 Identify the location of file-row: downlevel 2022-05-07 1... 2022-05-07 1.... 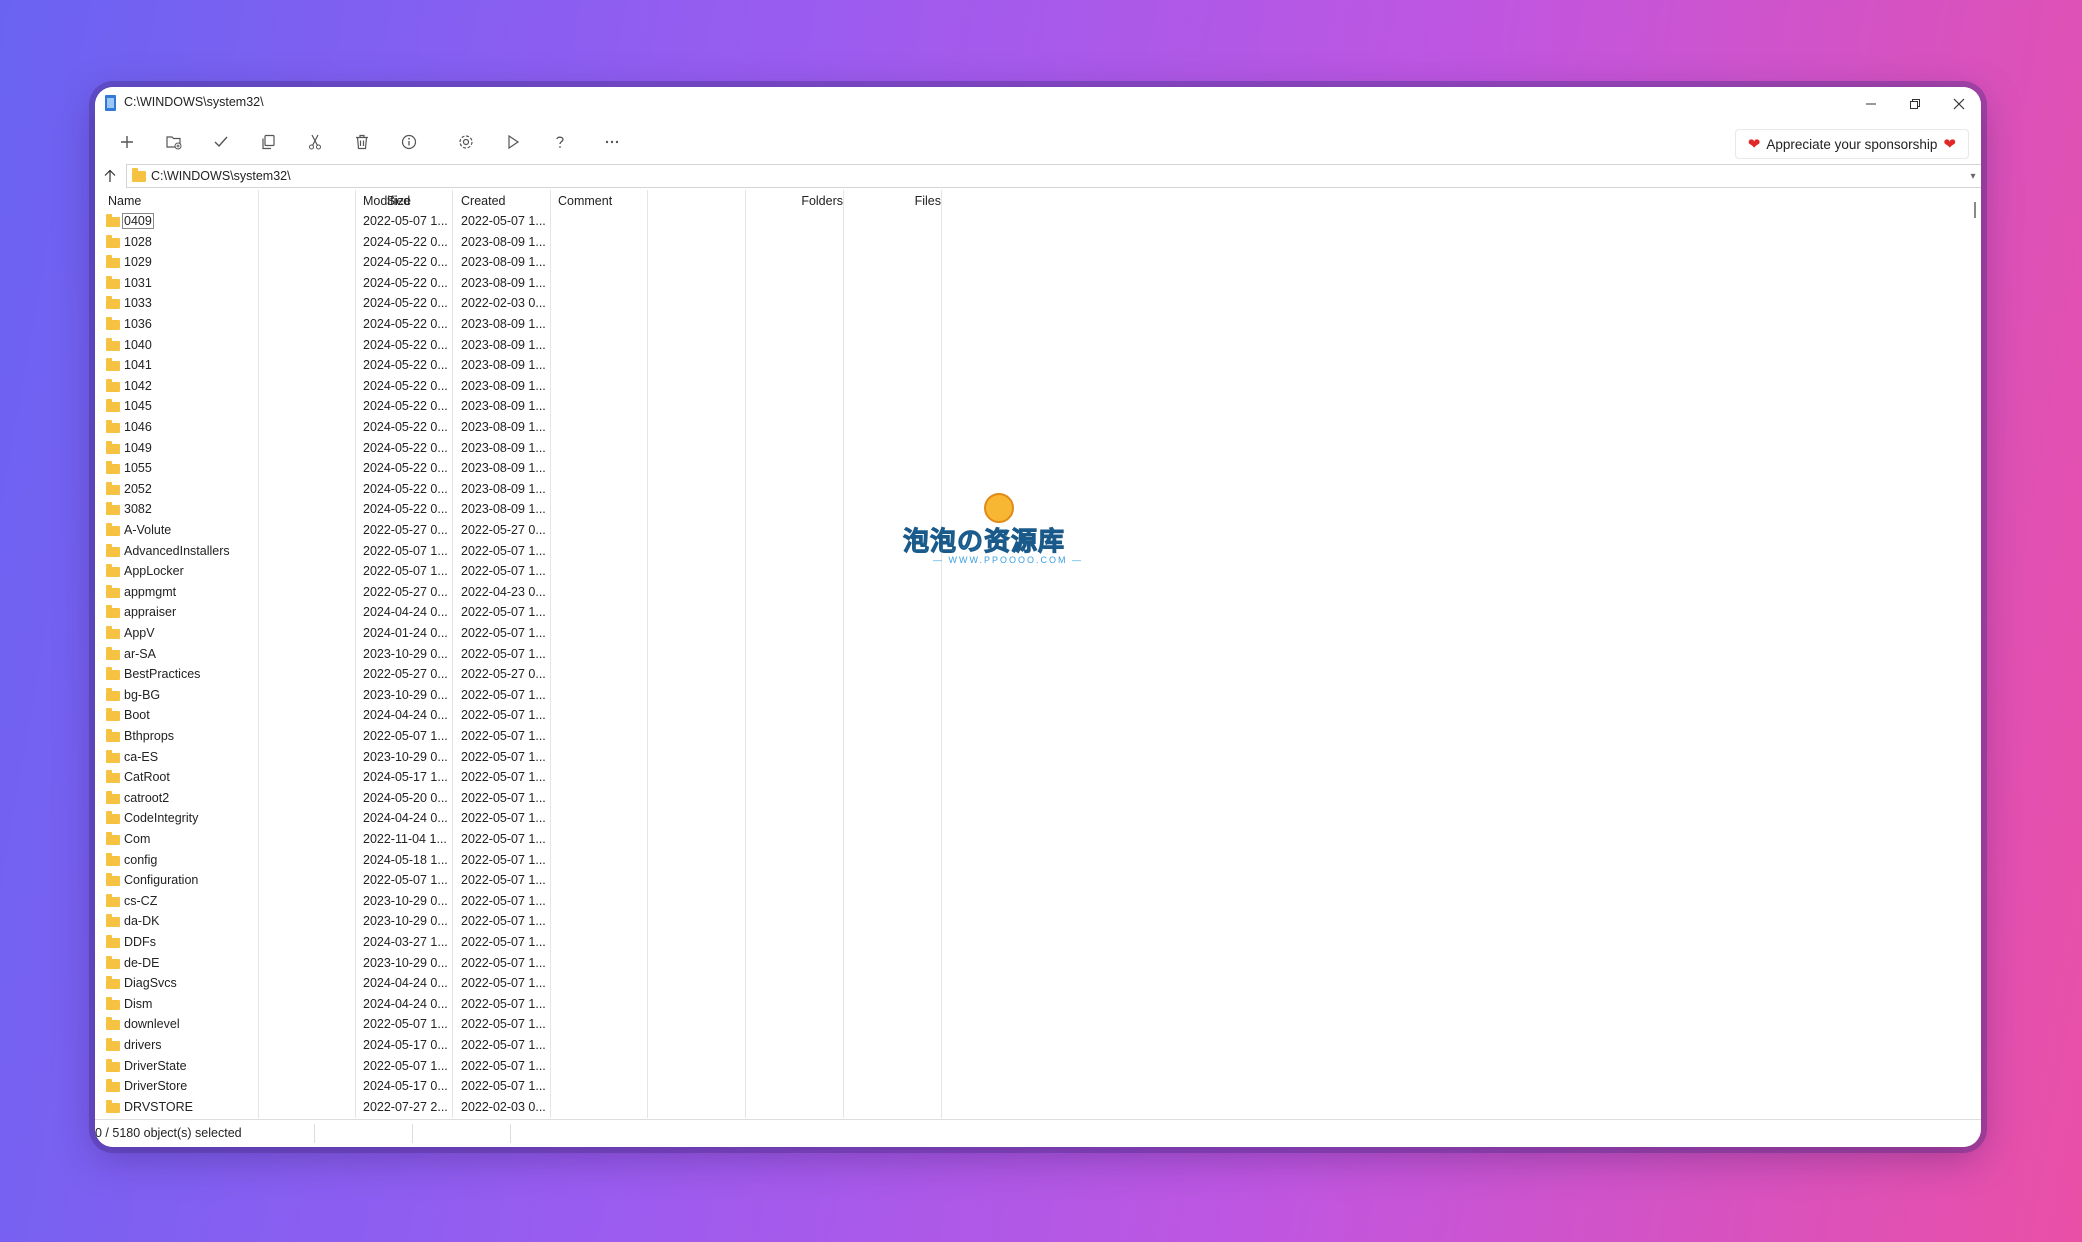
(1032, 1025).